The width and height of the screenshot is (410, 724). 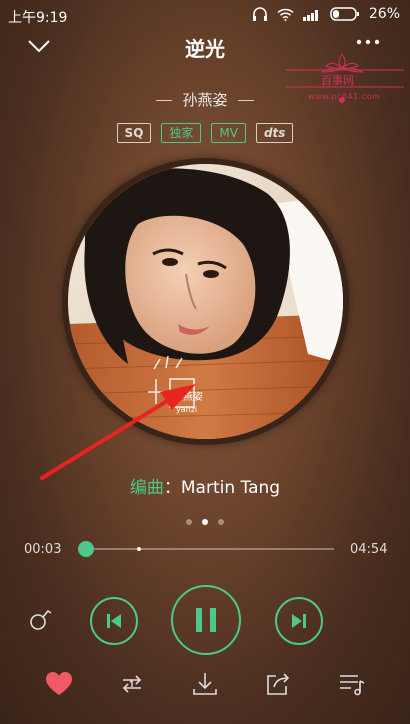 I want to click on pause-button, so click(x=206, y=620).